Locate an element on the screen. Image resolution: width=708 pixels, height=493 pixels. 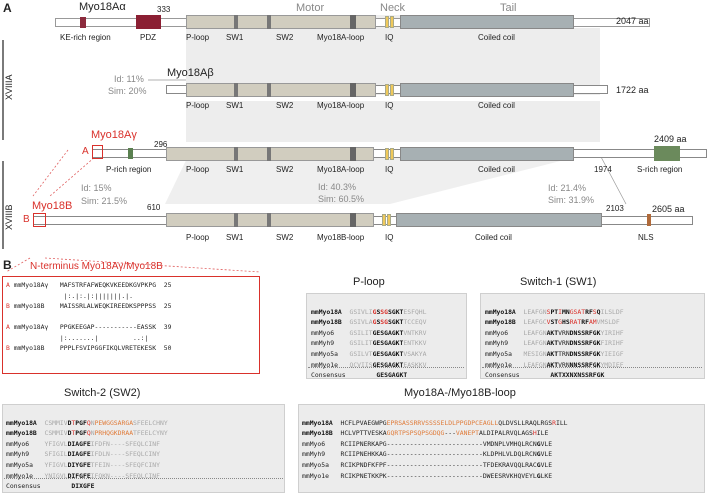
sw2-title: Switch-2 (SW2) is located at coordinates (102, 393).